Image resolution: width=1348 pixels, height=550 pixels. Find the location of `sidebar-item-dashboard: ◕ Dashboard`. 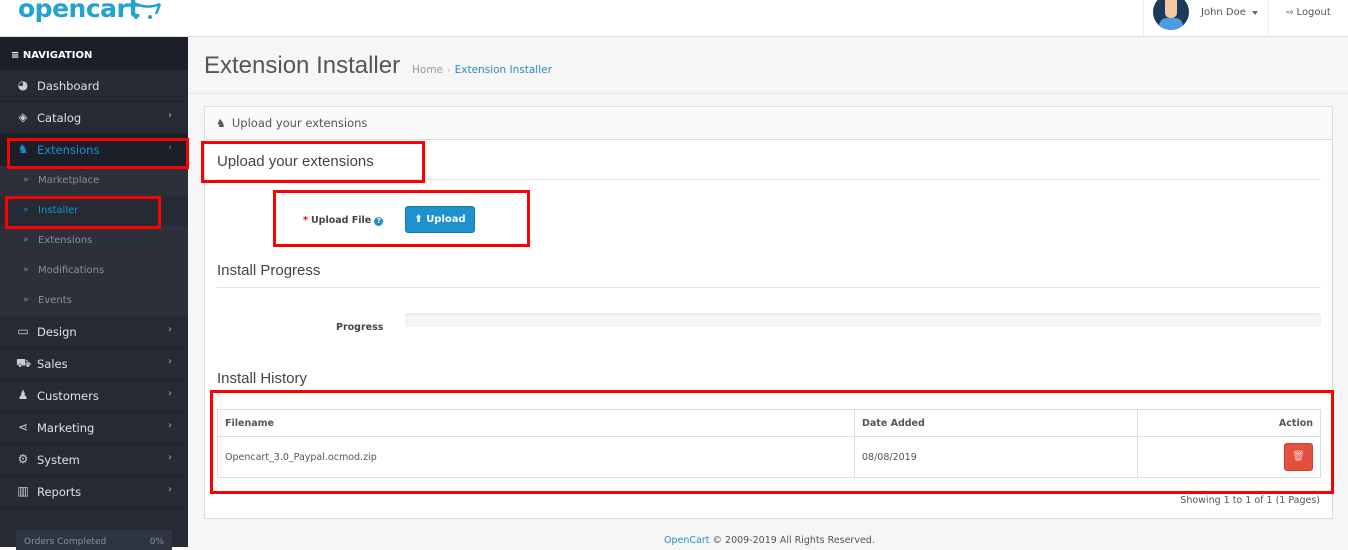

sidebar-item-dashboard: ◕ Dashboard is located at coordinates (94, 86).